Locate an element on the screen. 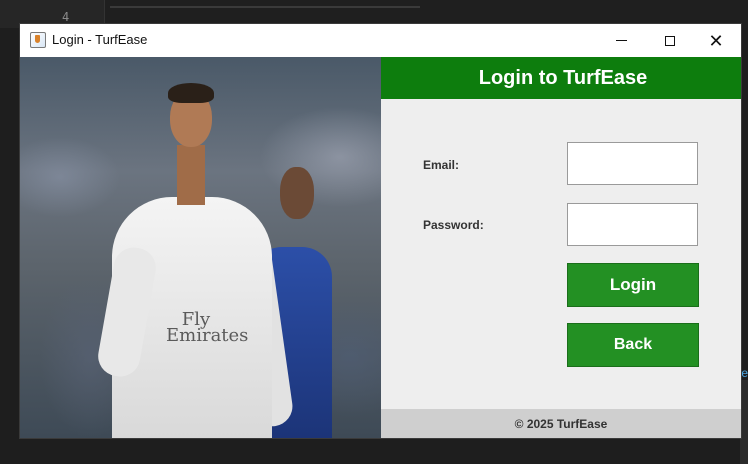 This screenshot has width=748, height=464. password-label: Password: is located at coordinates (453, 225).